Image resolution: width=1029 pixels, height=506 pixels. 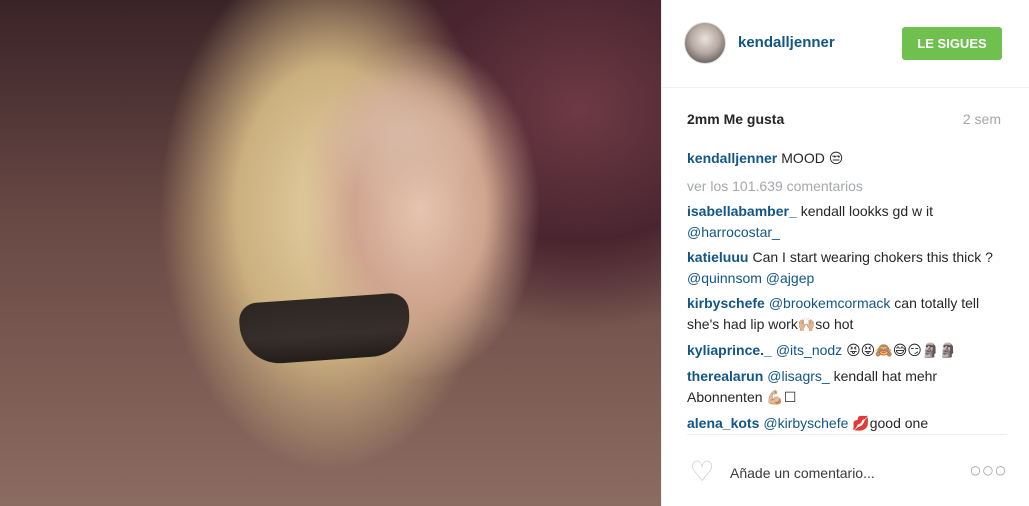 What do you see at coordinates (987, 470) in the screenshot?
I see `more-options-icon: ○○○` at bounding box center [987, 470].